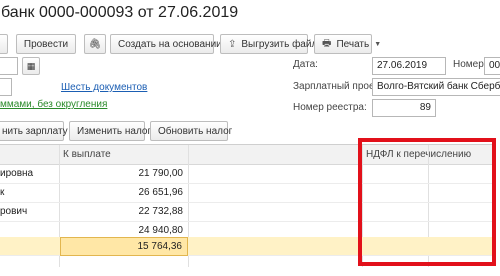  I want to click on documents-link: Шесть документов, so click(104, 87).